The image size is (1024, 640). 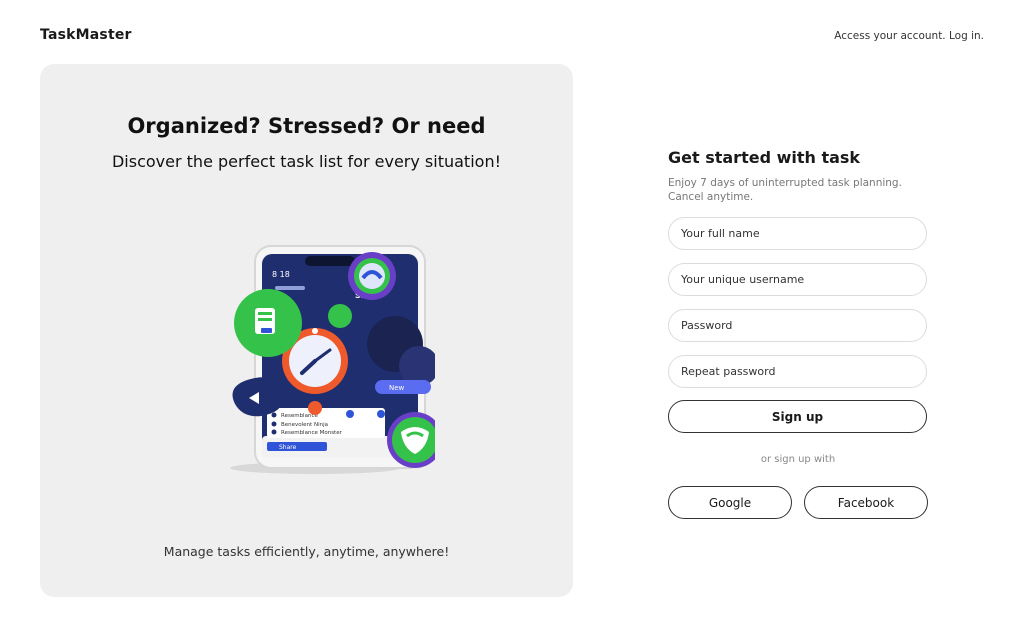 I want to click on password-input, so click(x=797, y=325).